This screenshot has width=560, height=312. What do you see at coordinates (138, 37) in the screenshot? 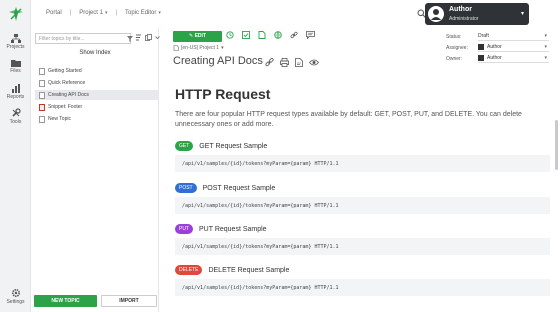
I see `sort-icon` at bounding box center [138, 37].